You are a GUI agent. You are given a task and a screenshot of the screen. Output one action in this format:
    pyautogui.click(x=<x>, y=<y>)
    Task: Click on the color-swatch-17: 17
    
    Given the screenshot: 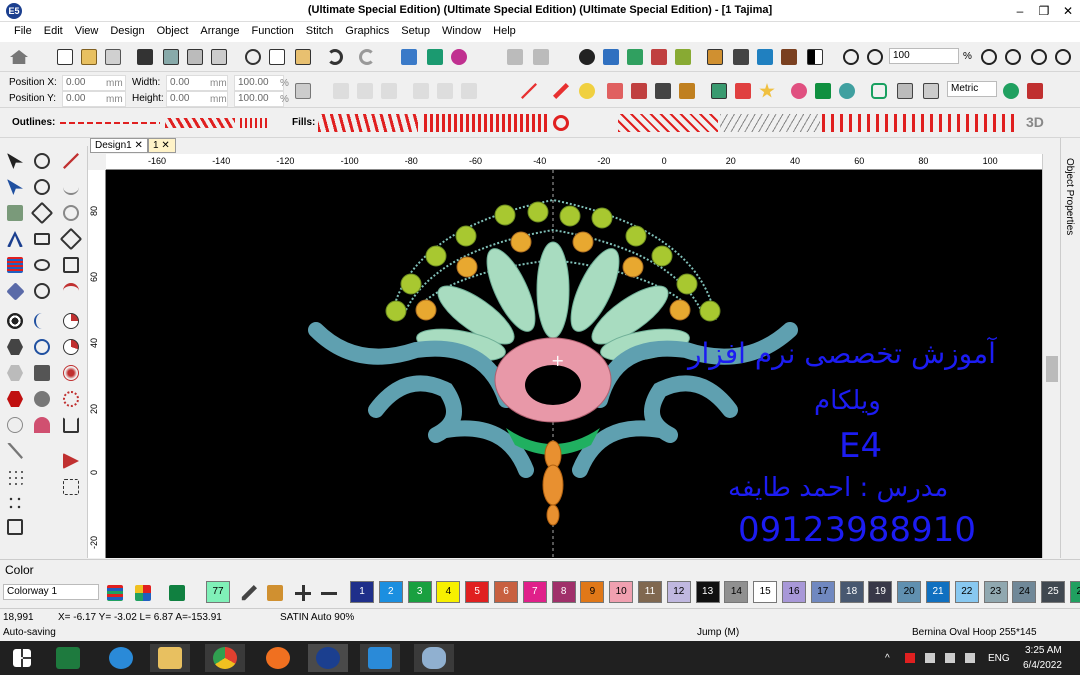 What is the action you would take?
    pyautogui.click(x=822, y=592)
    